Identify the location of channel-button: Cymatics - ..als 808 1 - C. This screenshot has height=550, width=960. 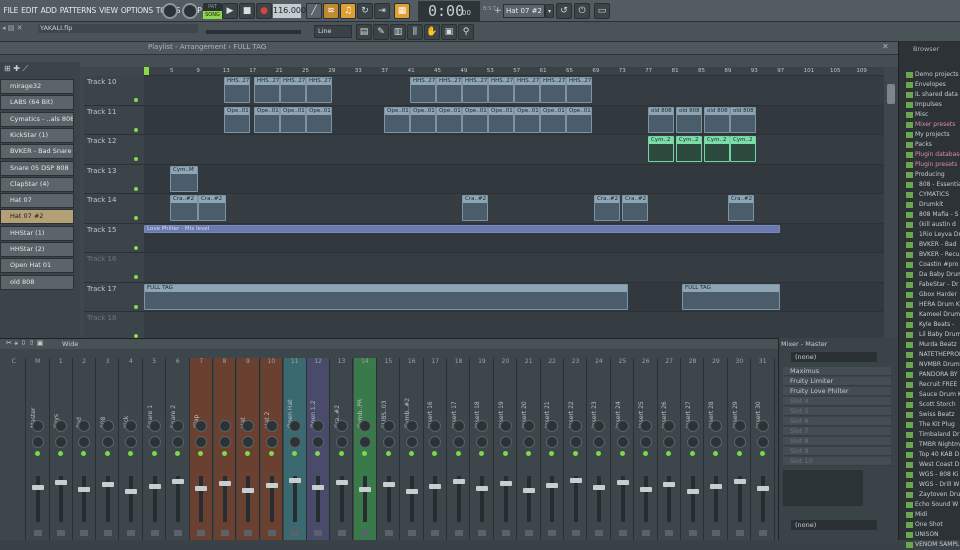
(37, 119).